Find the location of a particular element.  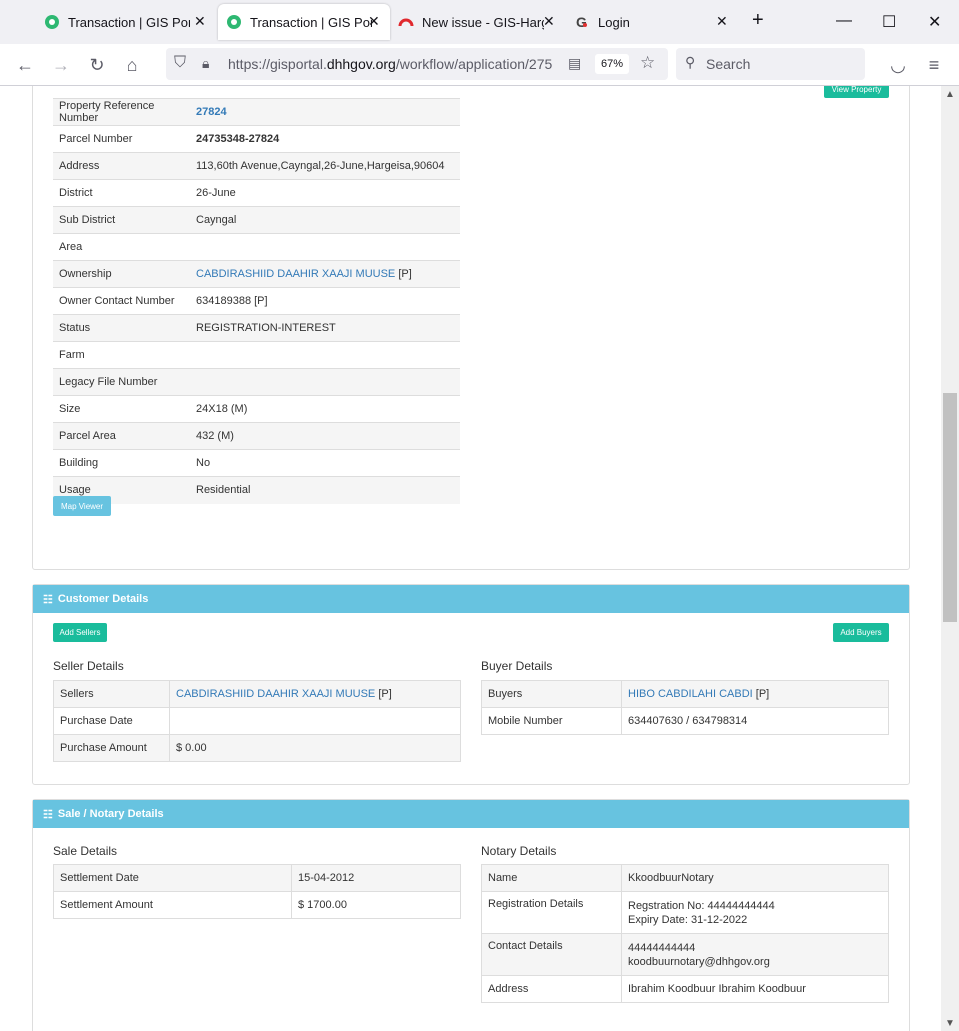

value-text: 15-04-2012 is located at coordinates (326, 878).